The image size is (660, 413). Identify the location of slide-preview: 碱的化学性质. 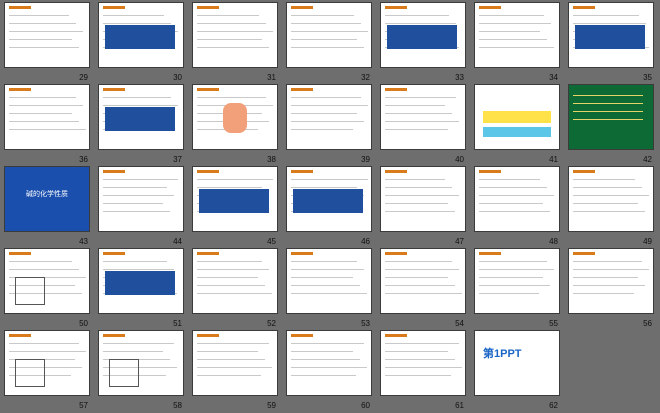
(47, 199).